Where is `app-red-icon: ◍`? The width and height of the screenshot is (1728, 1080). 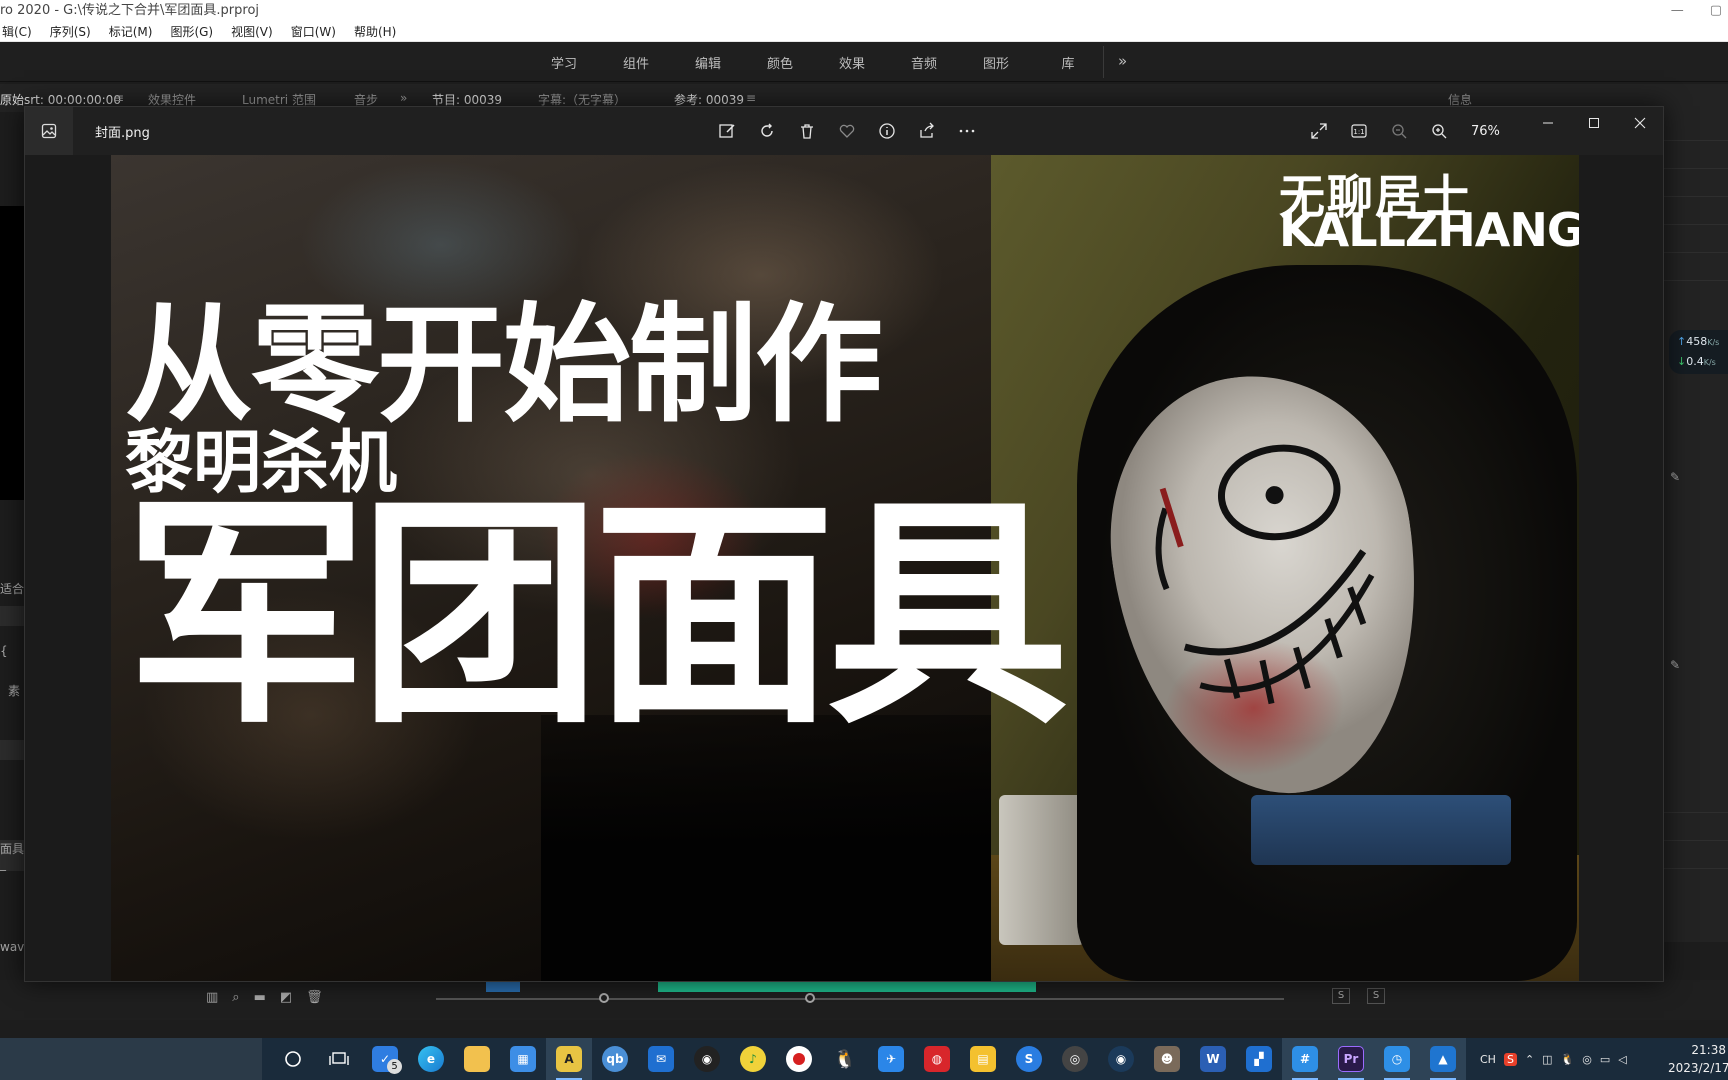
app-red-icon: ◍ is located at coordinates (937, 1059).